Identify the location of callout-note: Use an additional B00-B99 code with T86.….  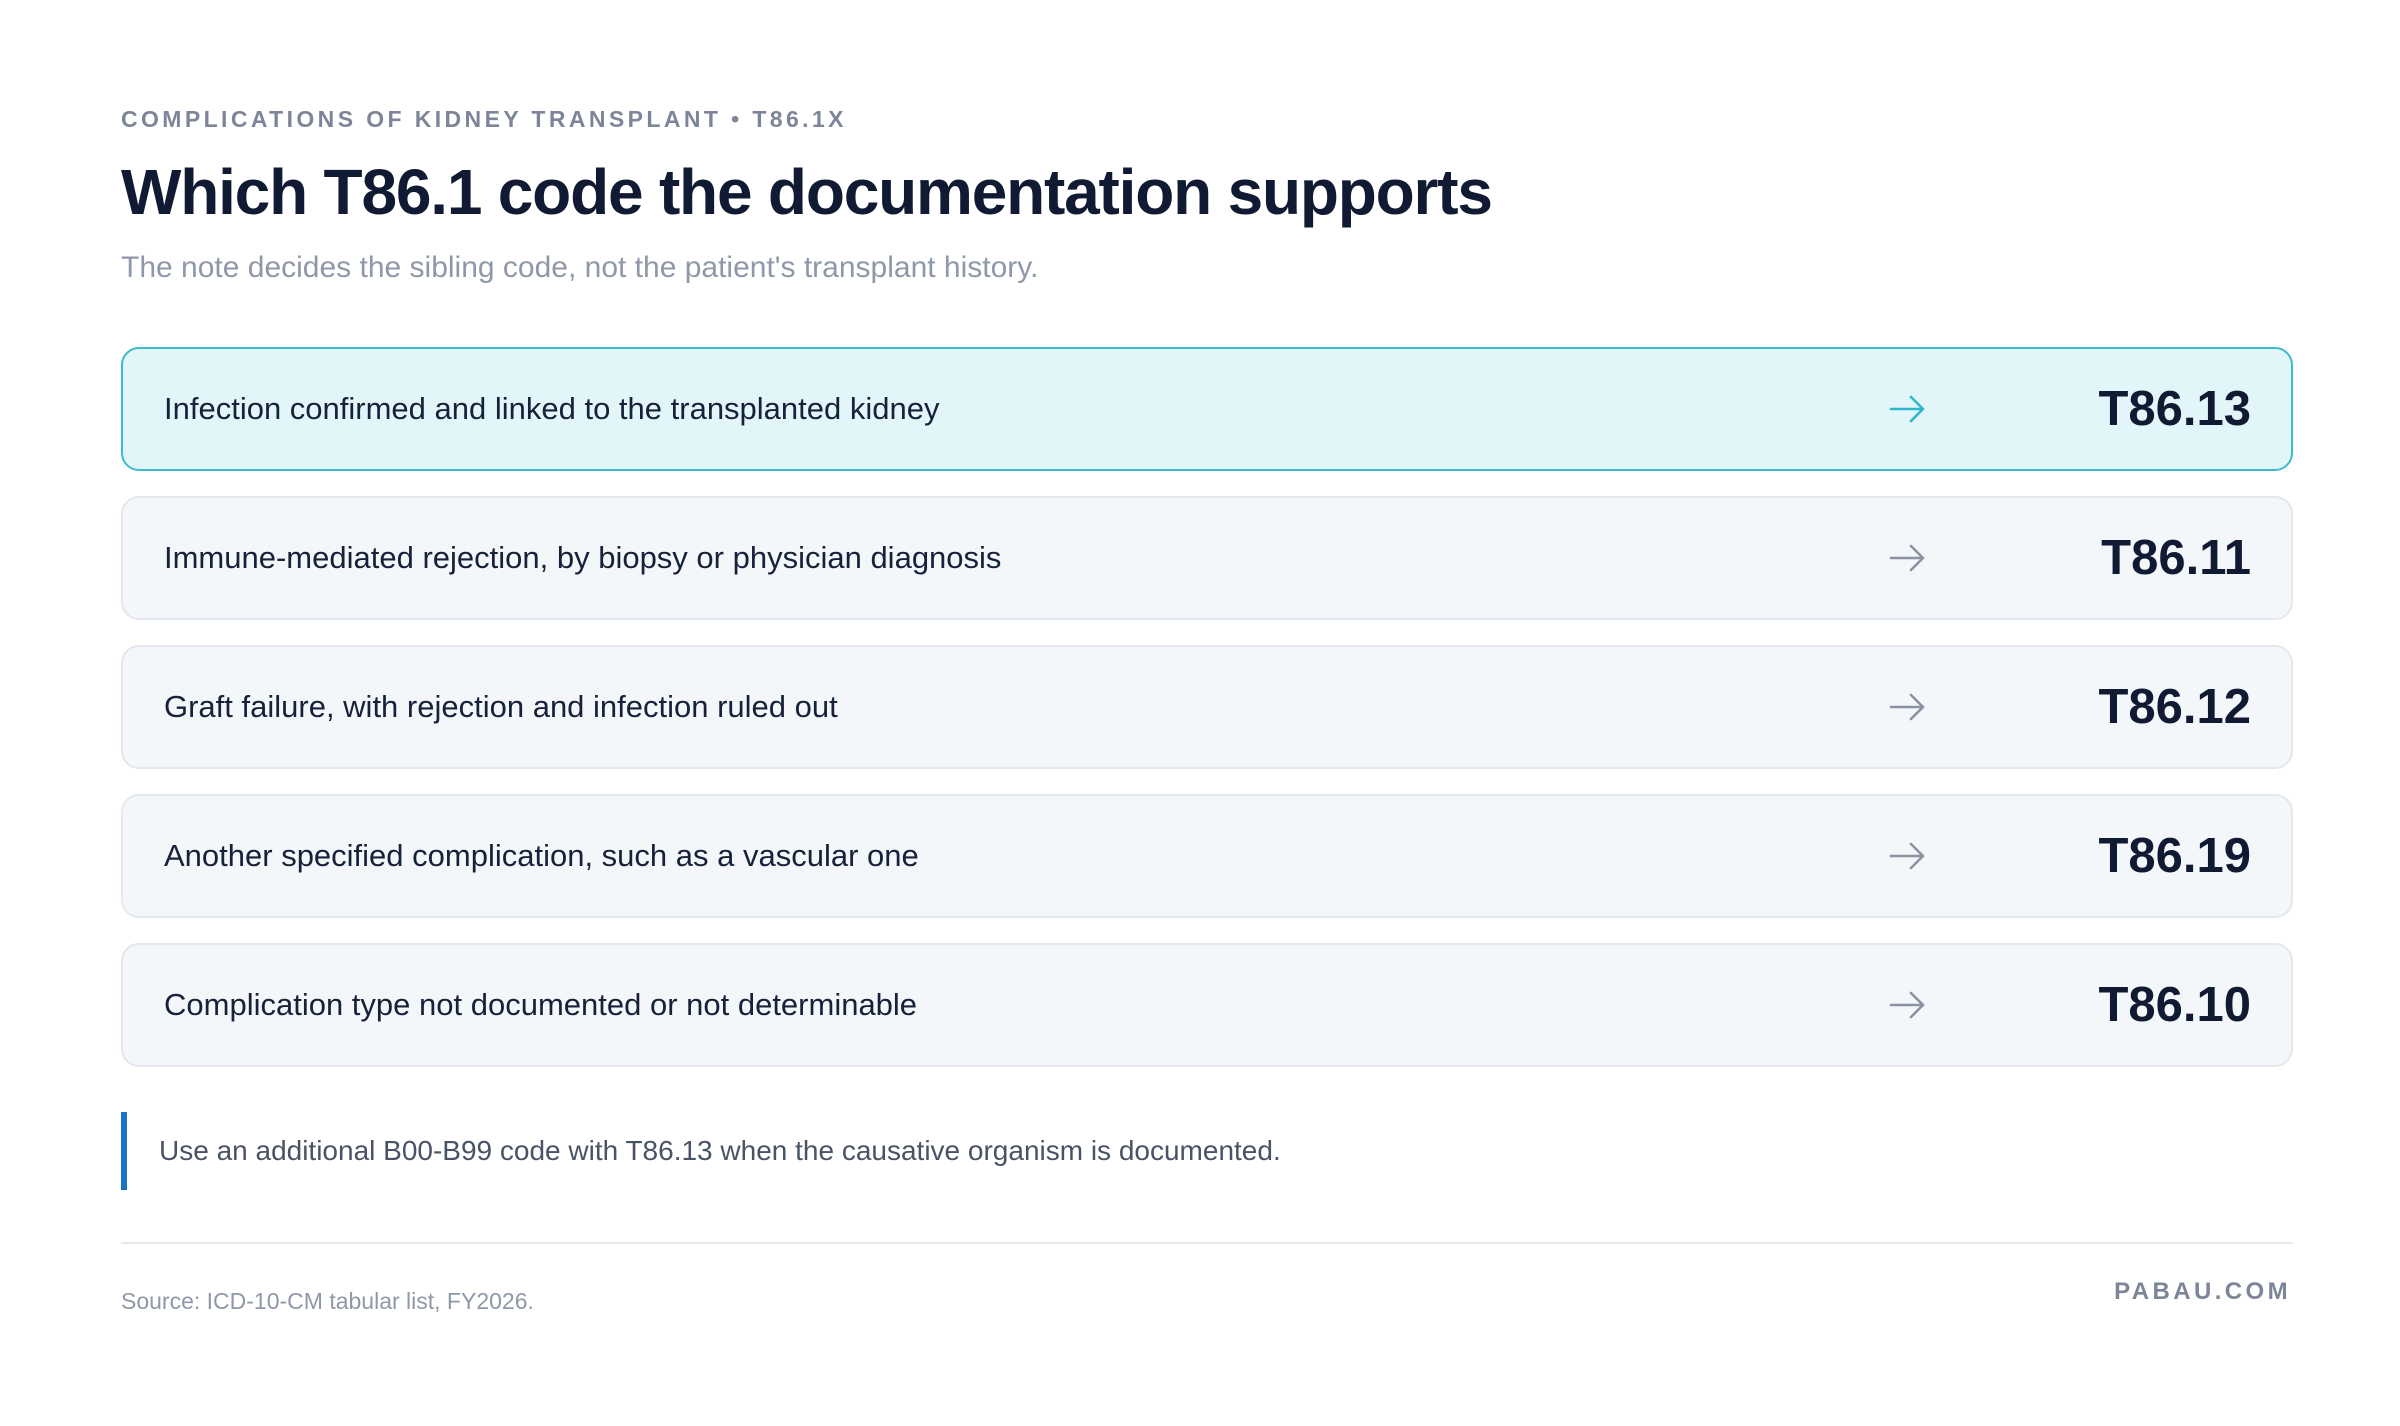
(1207, 1151).